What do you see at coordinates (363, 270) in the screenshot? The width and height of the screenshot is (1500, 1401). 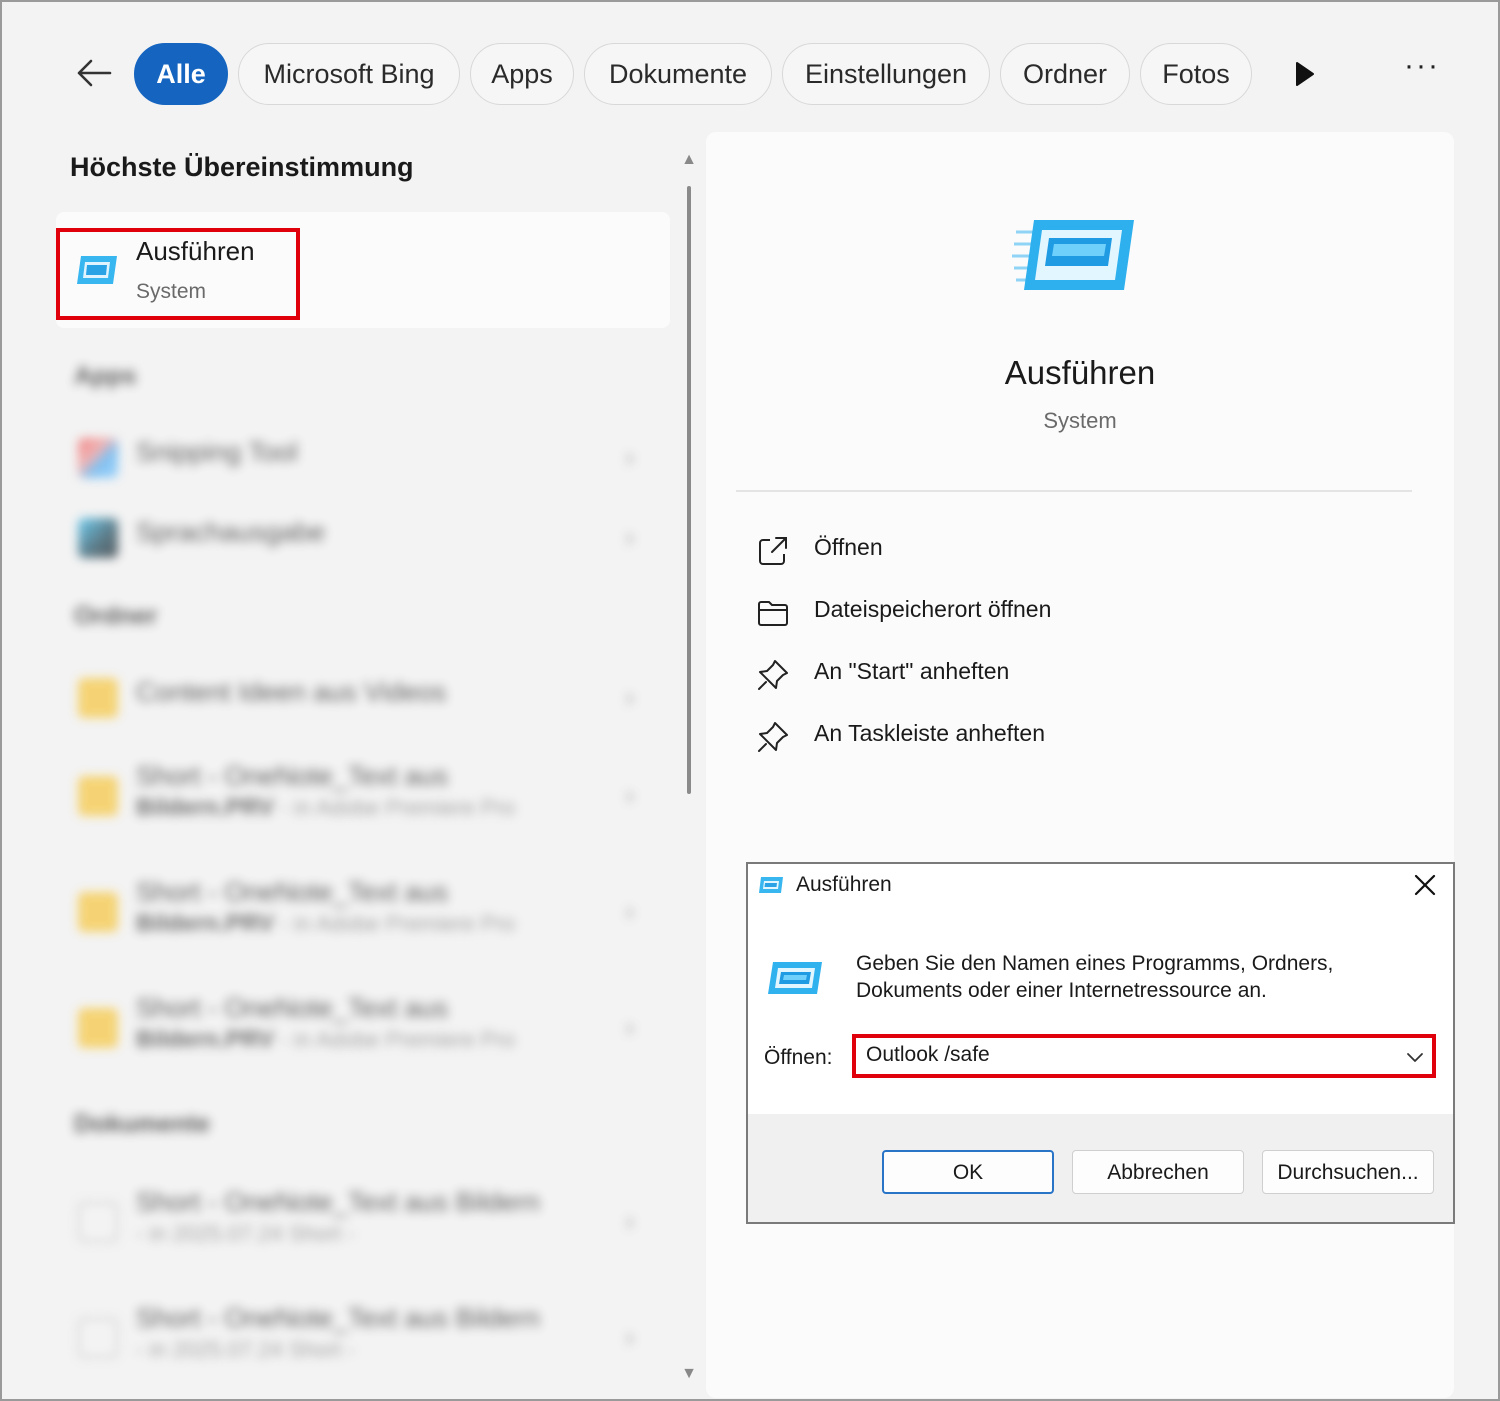 I see `best-match-item: Ausführen System` at bounding box center [363, 270].